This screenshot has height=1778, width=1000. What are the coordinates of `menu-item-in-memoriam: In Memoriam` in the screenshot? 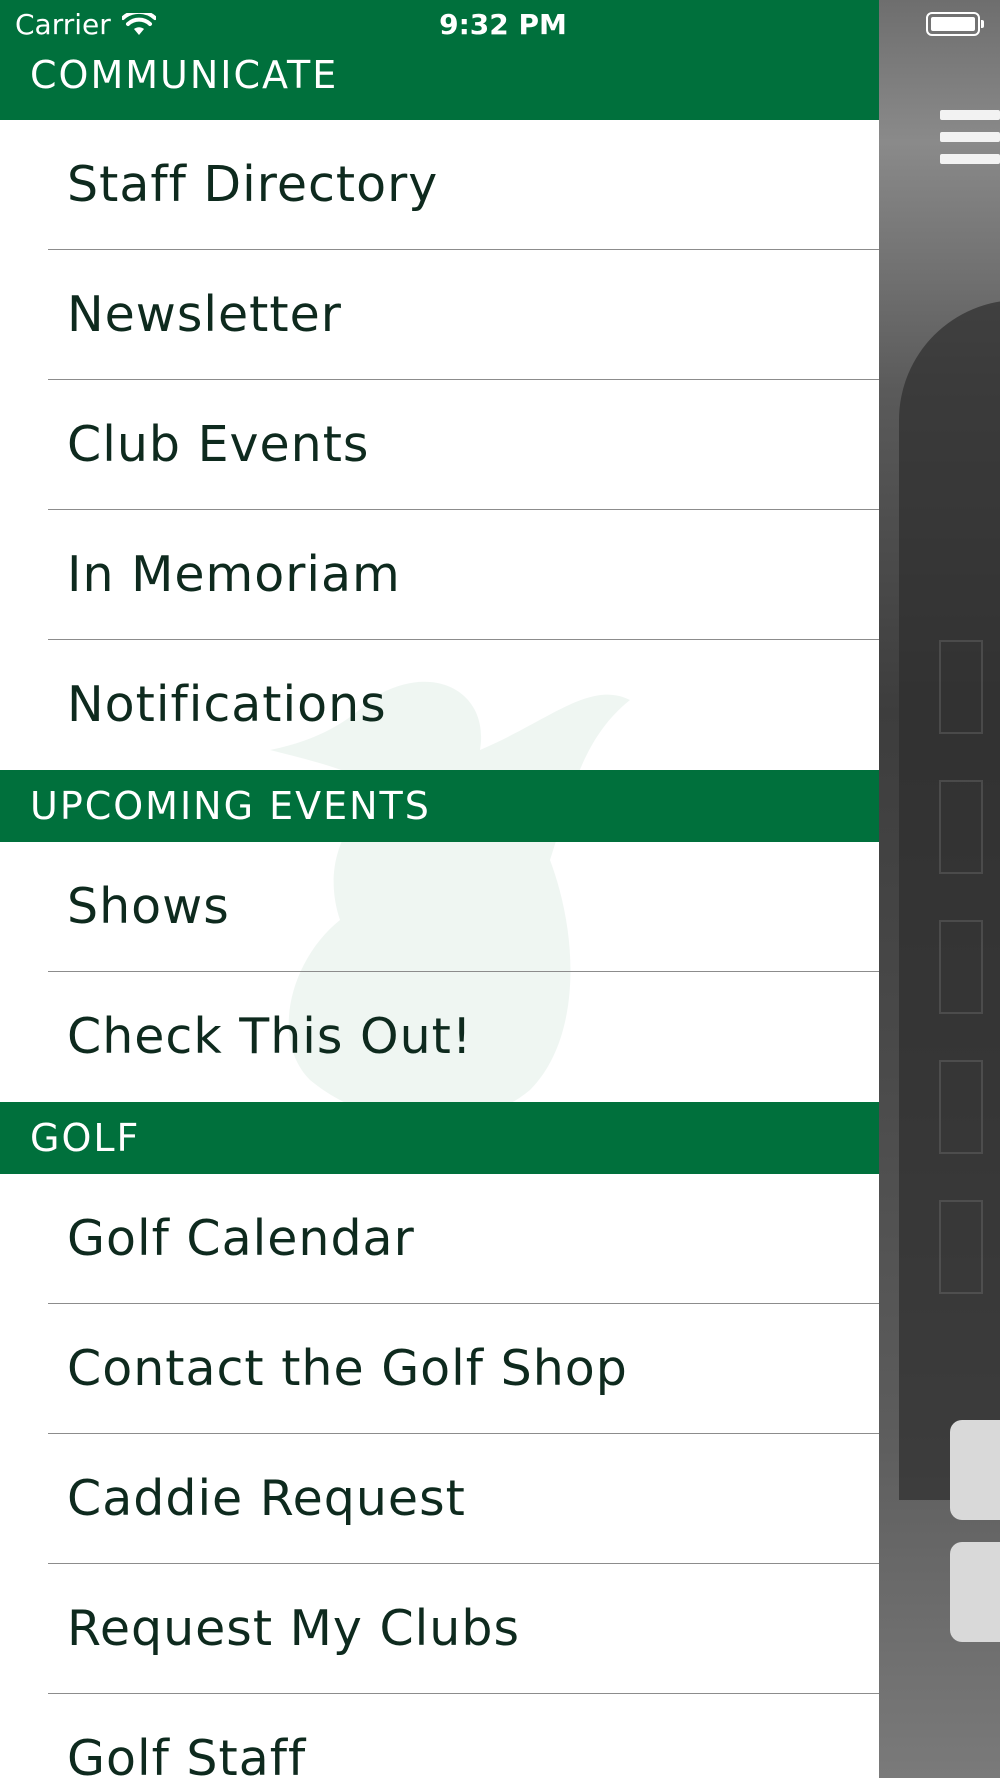 It's located at (439, 575).